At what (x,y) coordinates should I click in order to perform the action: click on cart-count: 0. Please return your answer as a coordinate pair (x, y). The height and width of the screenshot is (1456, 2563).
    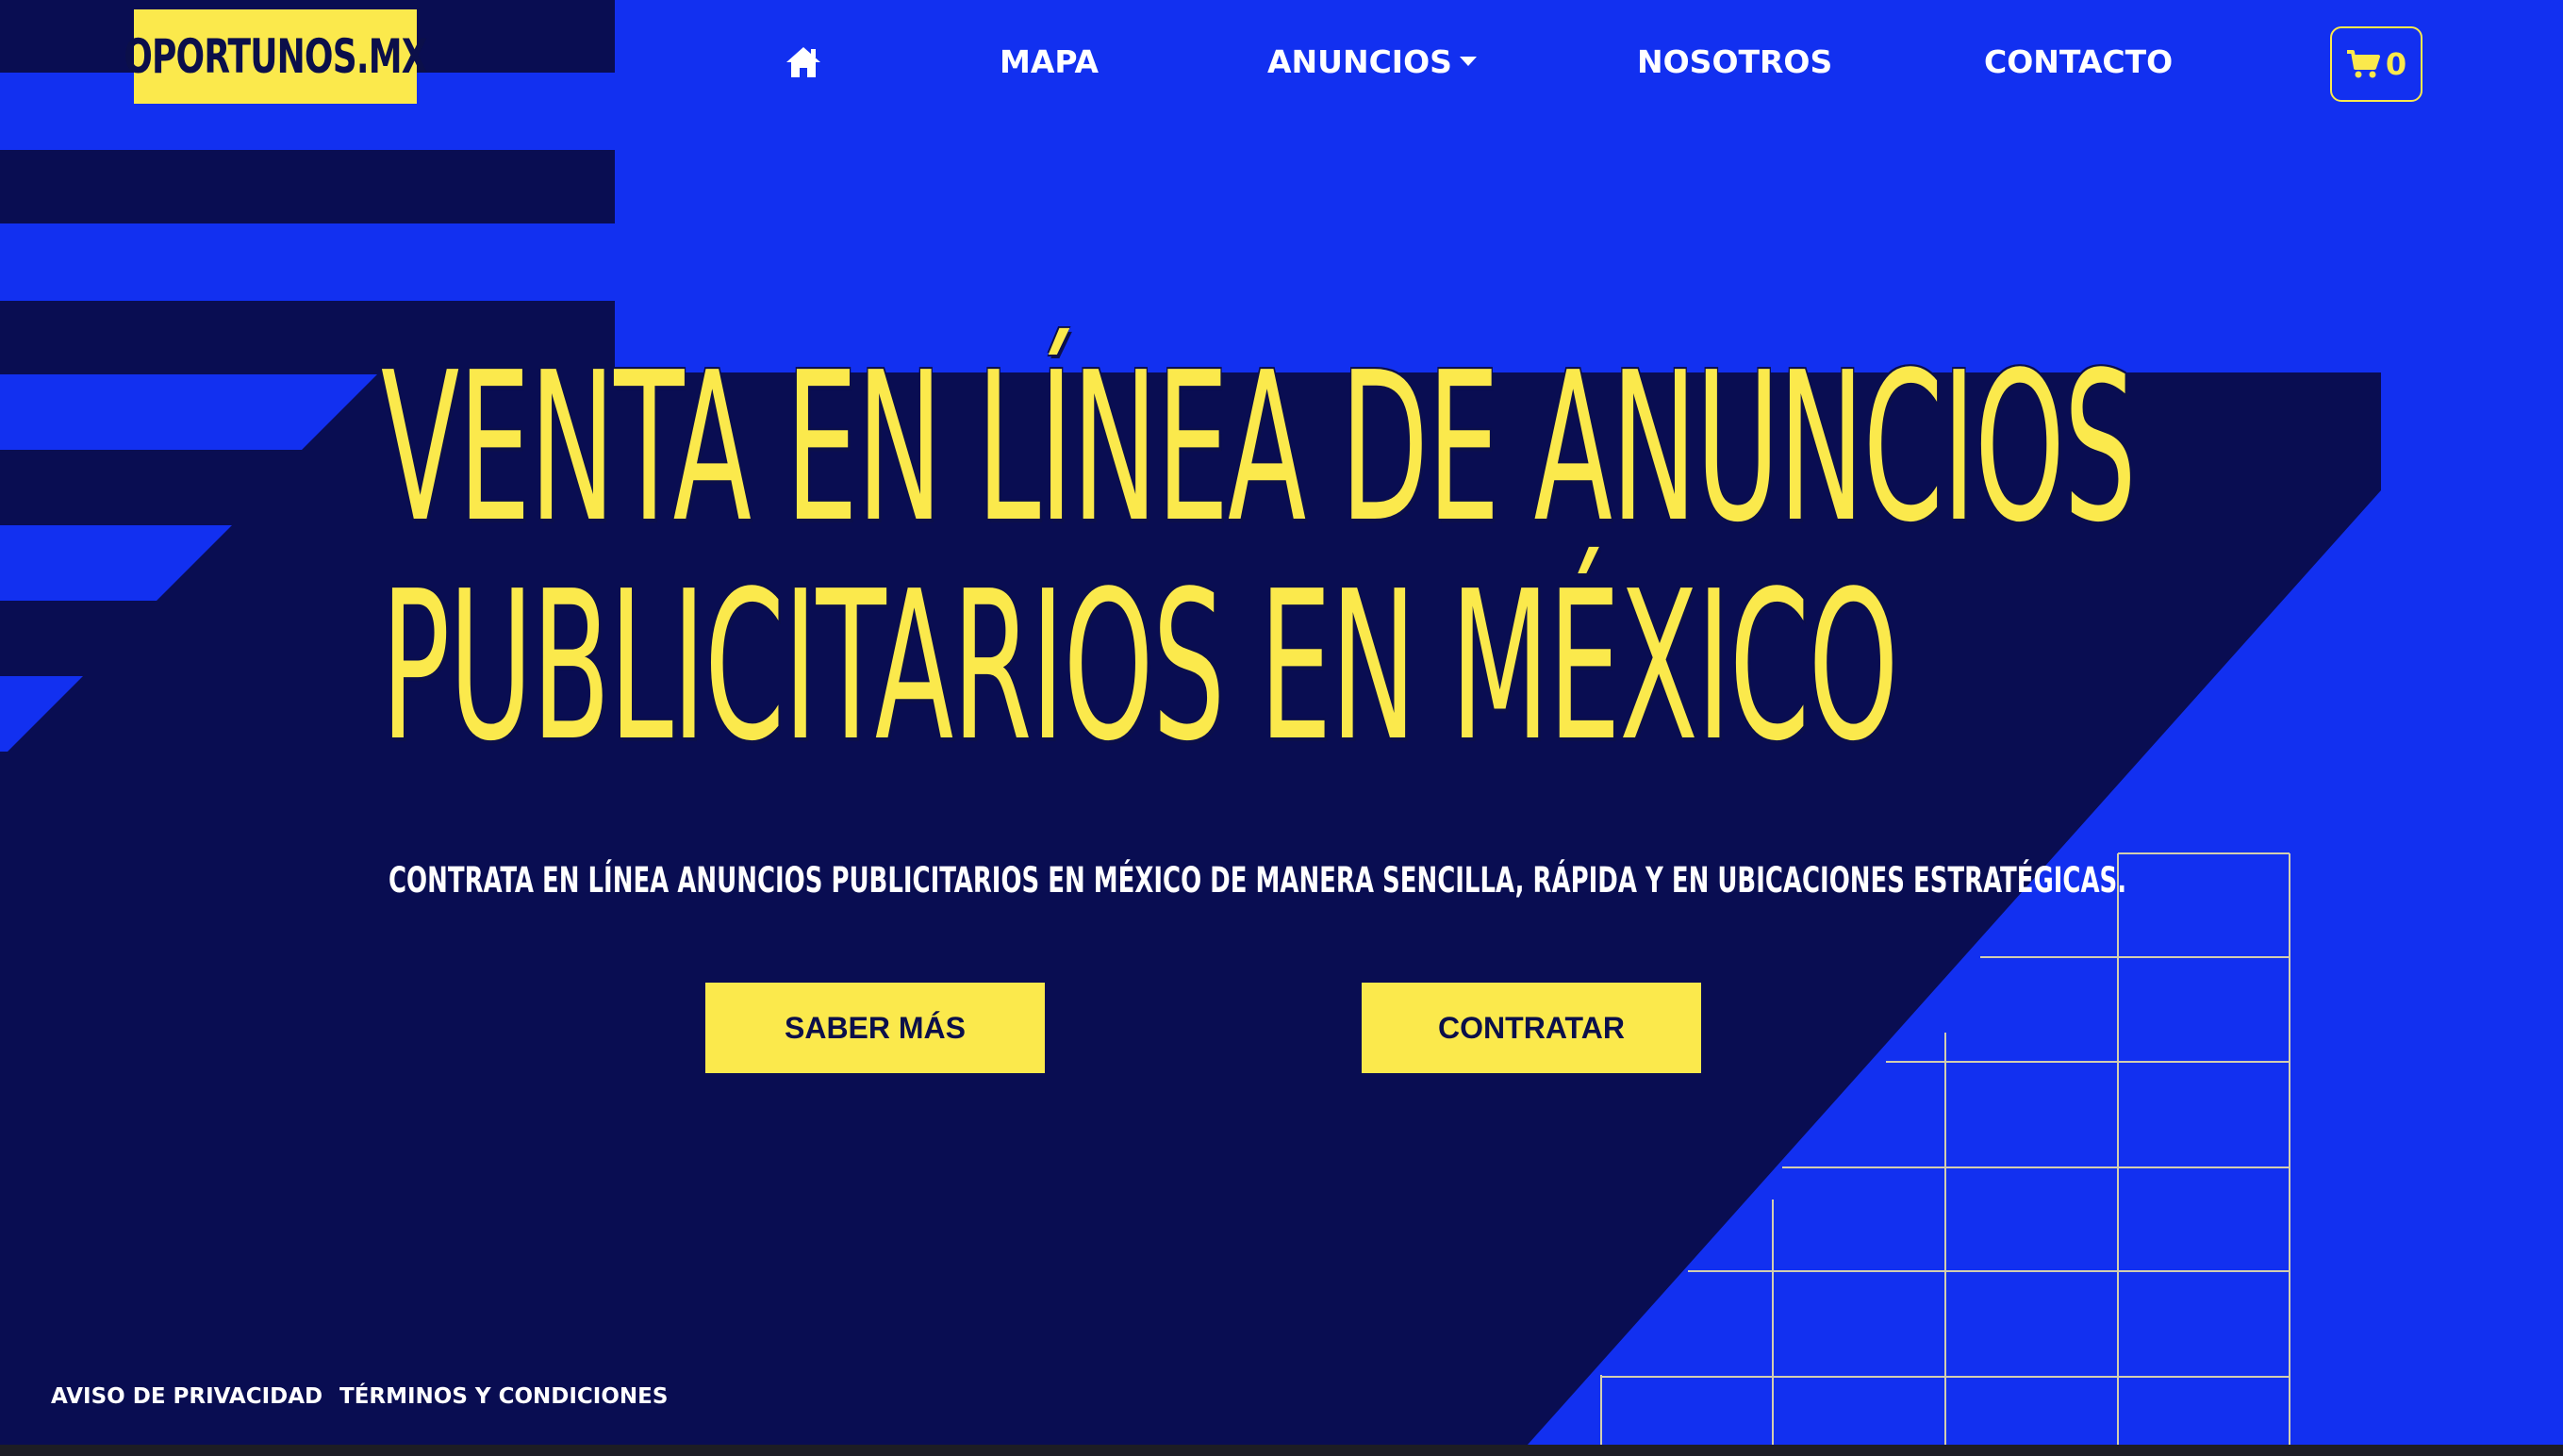
    Looking at the image, I should click on (2396, 64).